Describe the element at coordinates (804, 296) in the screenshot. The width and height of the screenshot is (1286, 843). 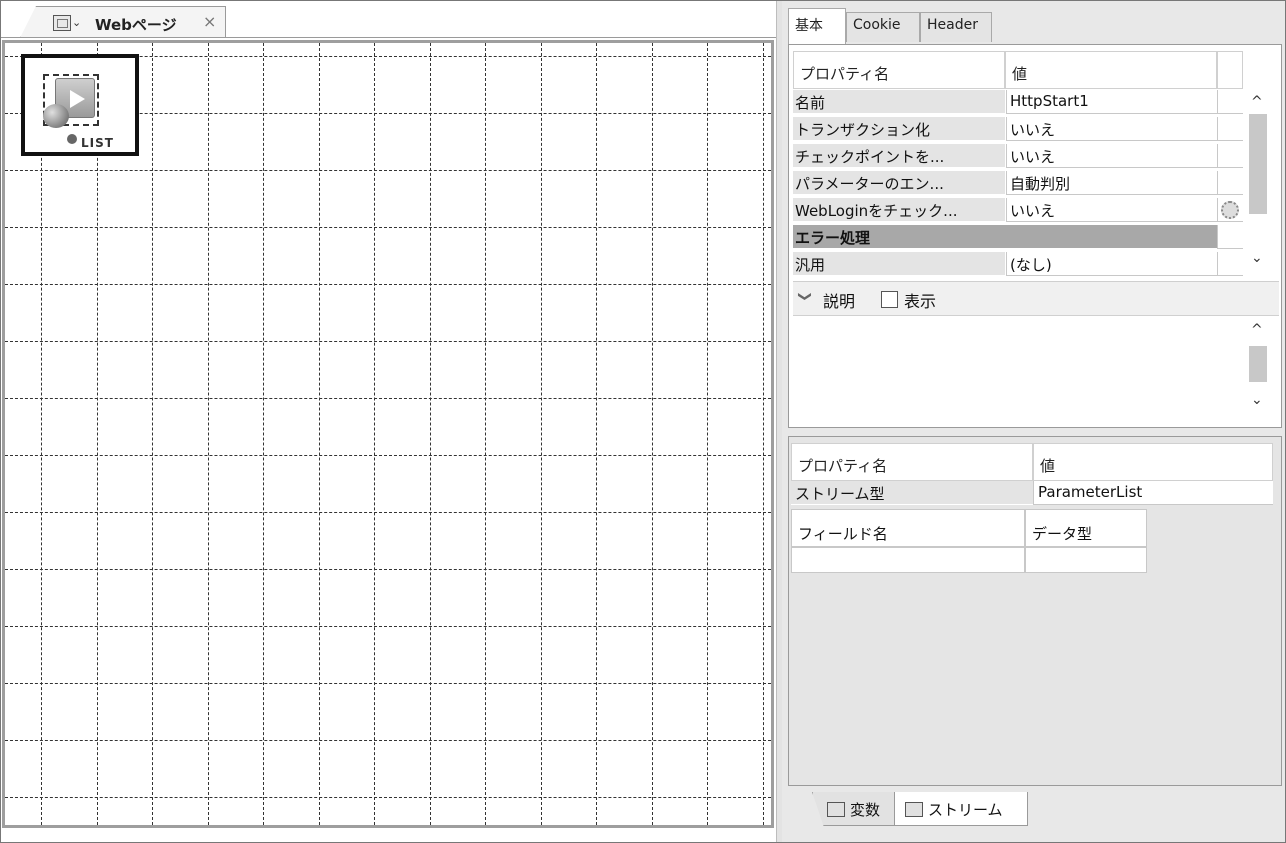
I see `collapse-chevron-icon: ❯` at that location.